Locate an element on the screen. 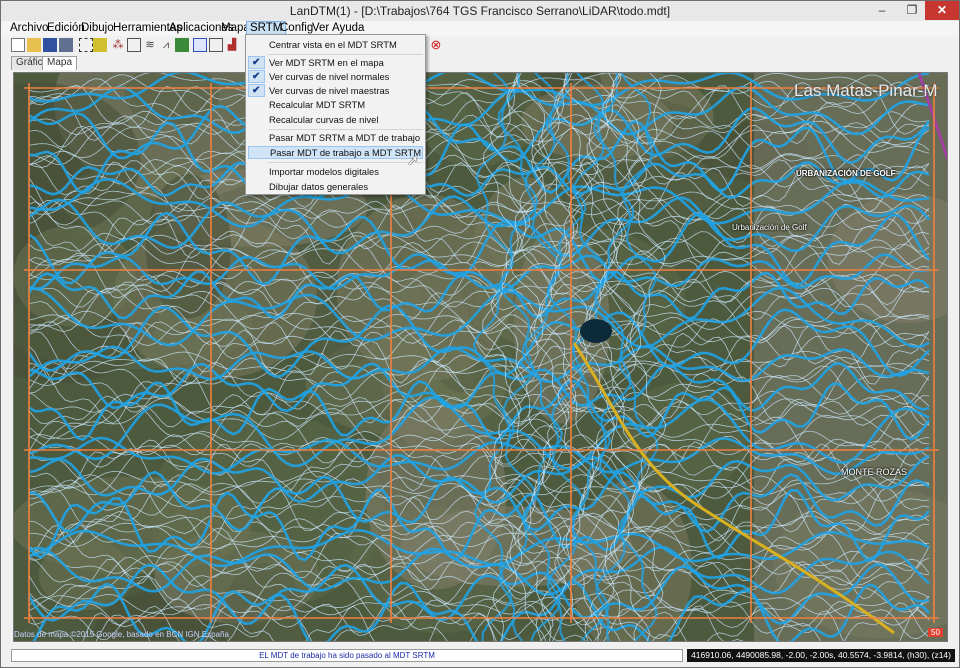 Image resolution: width=960 pixels, height=668 pixels. menu-item-label: Importar modelos digitales is located at coordinates (324, 171).